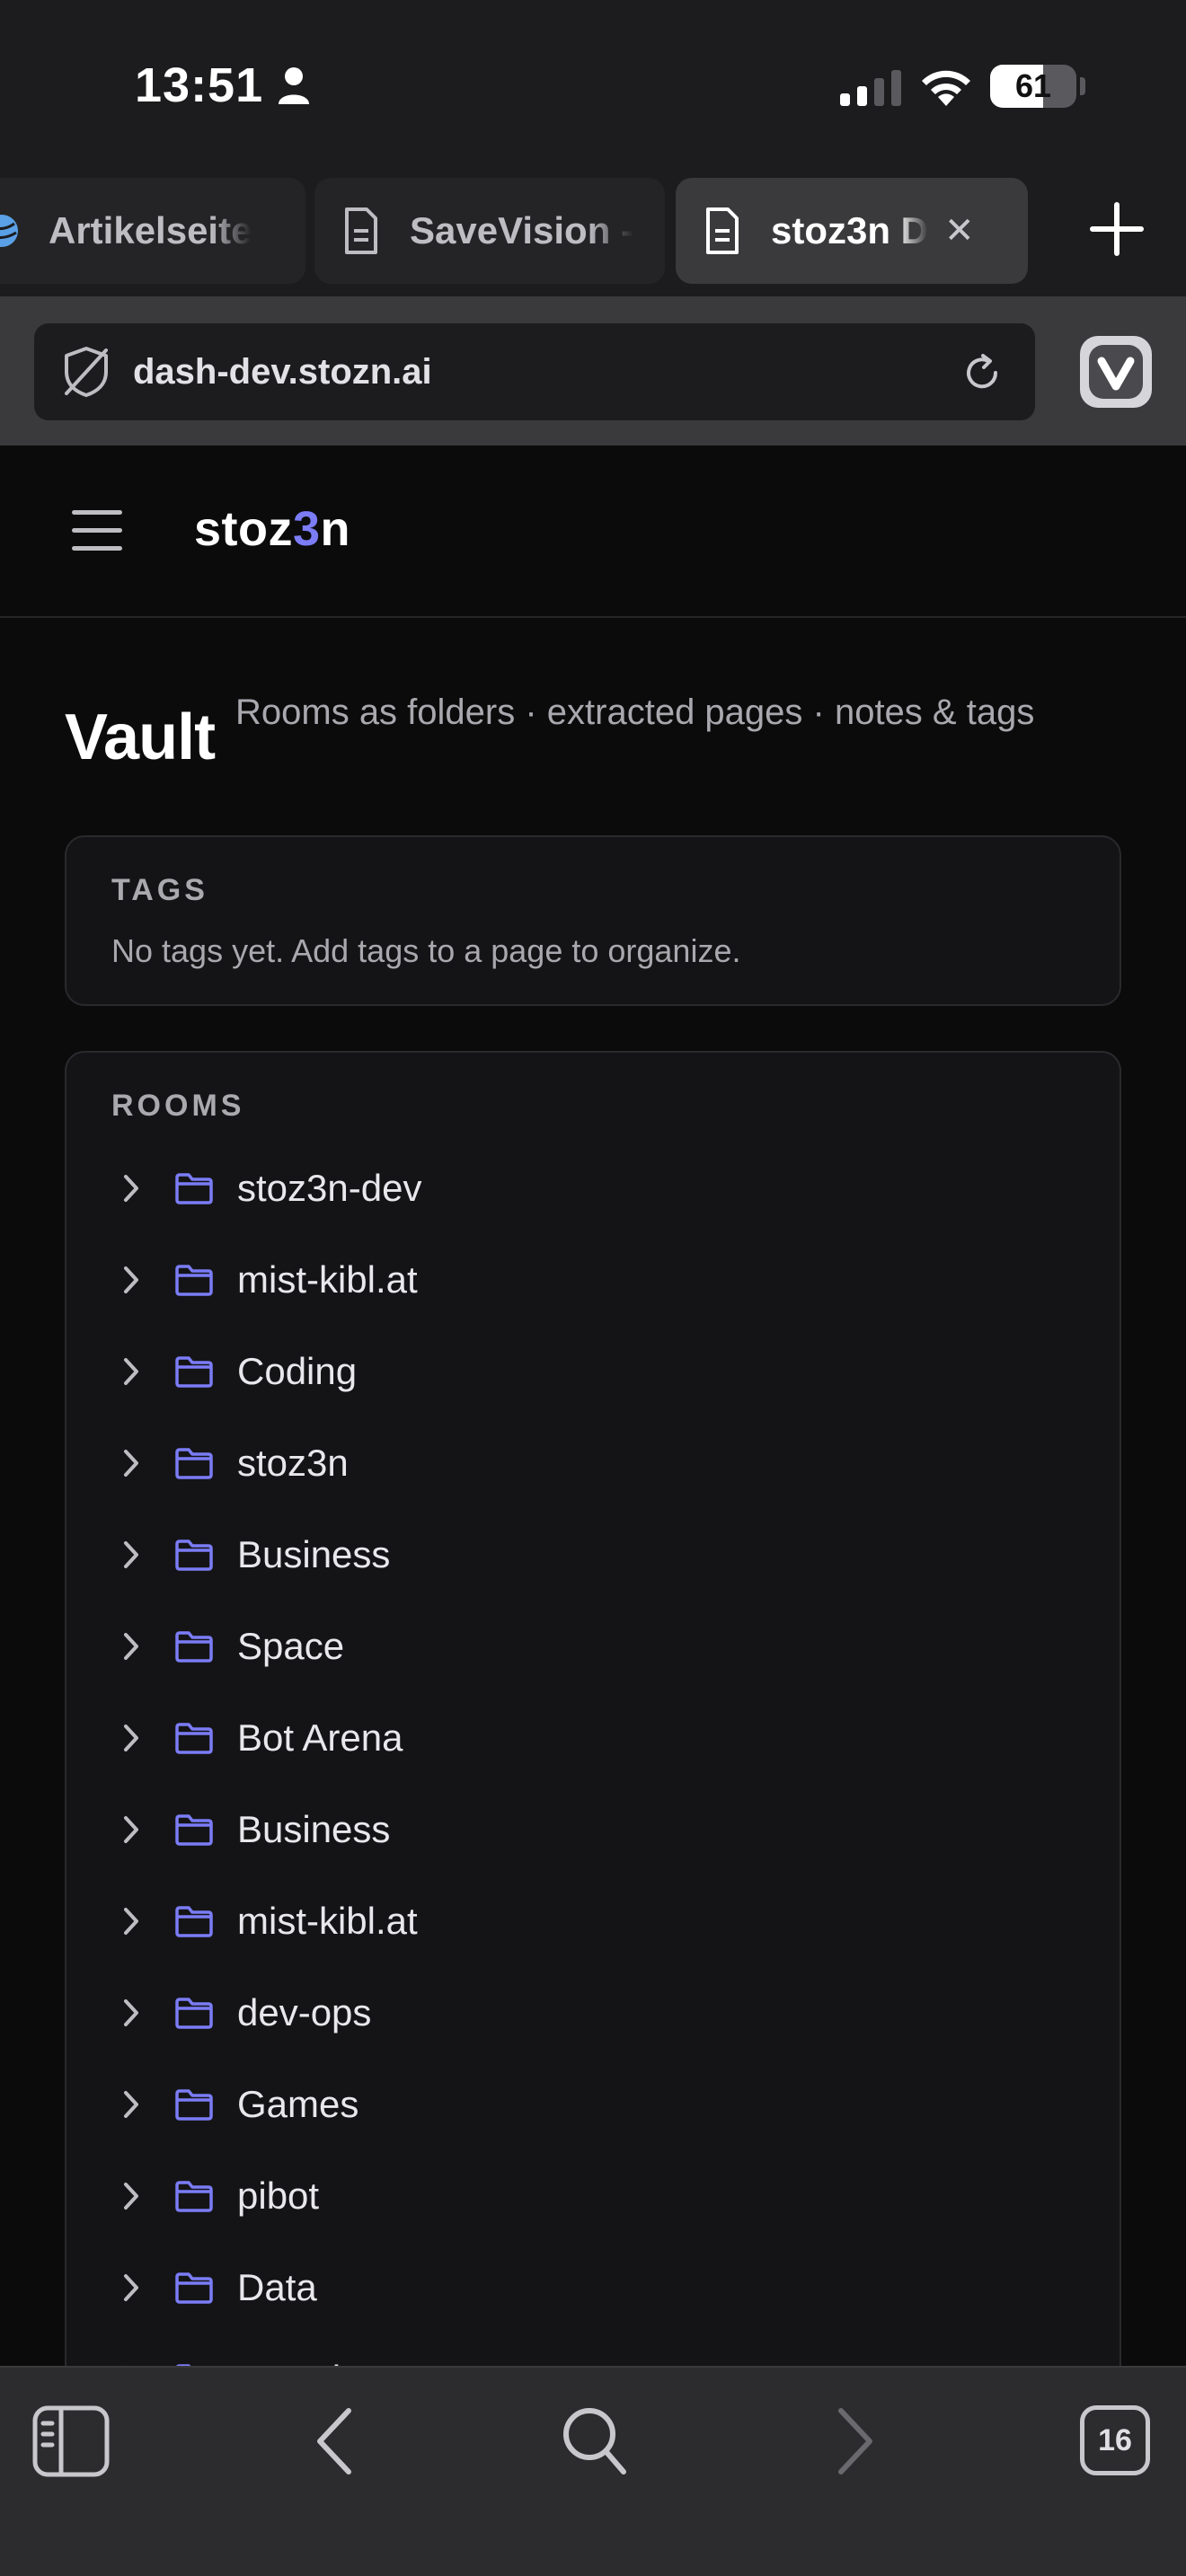 Image resolution: width=1186 pixels, height=2576 pixels. I want to click on room-name: stoz3n-dev, so click(329, 1188).